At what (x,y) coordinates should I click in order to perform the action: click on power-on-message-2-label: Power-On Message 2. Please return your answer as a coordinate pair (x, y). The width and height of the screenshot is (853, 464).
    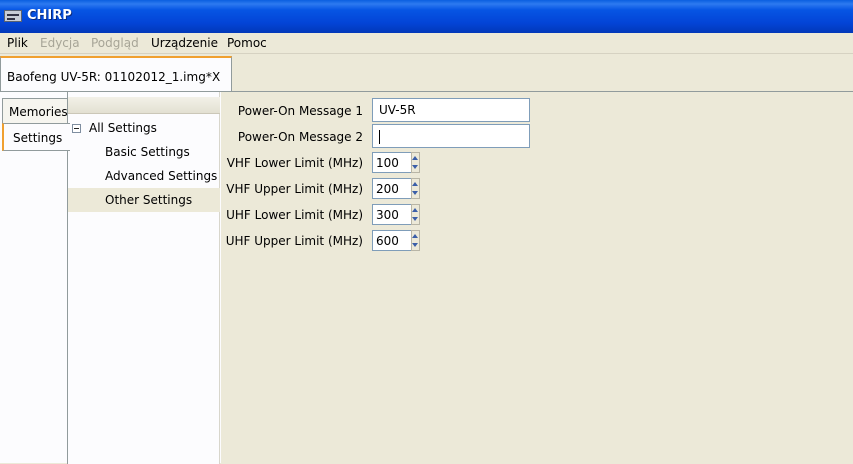
    Looking at the image, I should click on (300, 137).